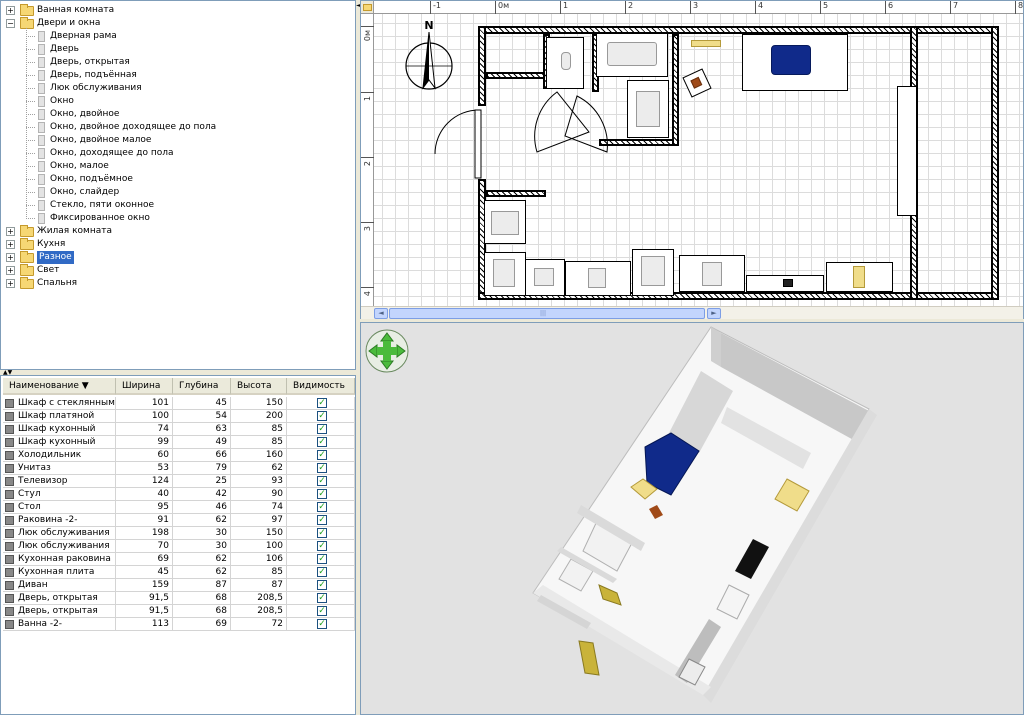 This screenshot has width=1024, height=715. What do you see at coordinates (176, 270) in the screenshot?
I see `tree-group: + Свет` at bounding box center [176, 270].